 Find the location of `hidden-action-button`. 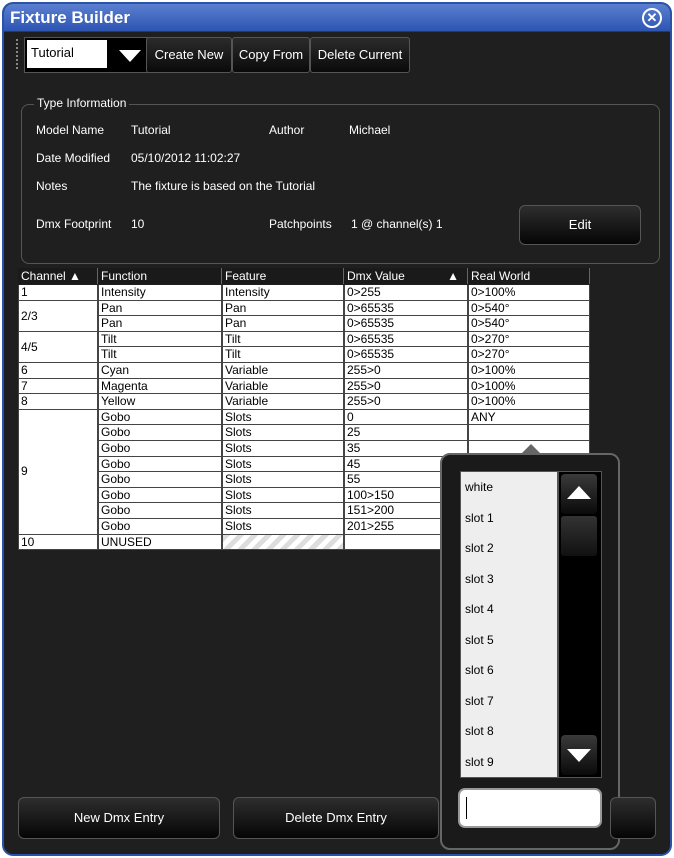

hidden-action-button is located at coordinates (633, 818).